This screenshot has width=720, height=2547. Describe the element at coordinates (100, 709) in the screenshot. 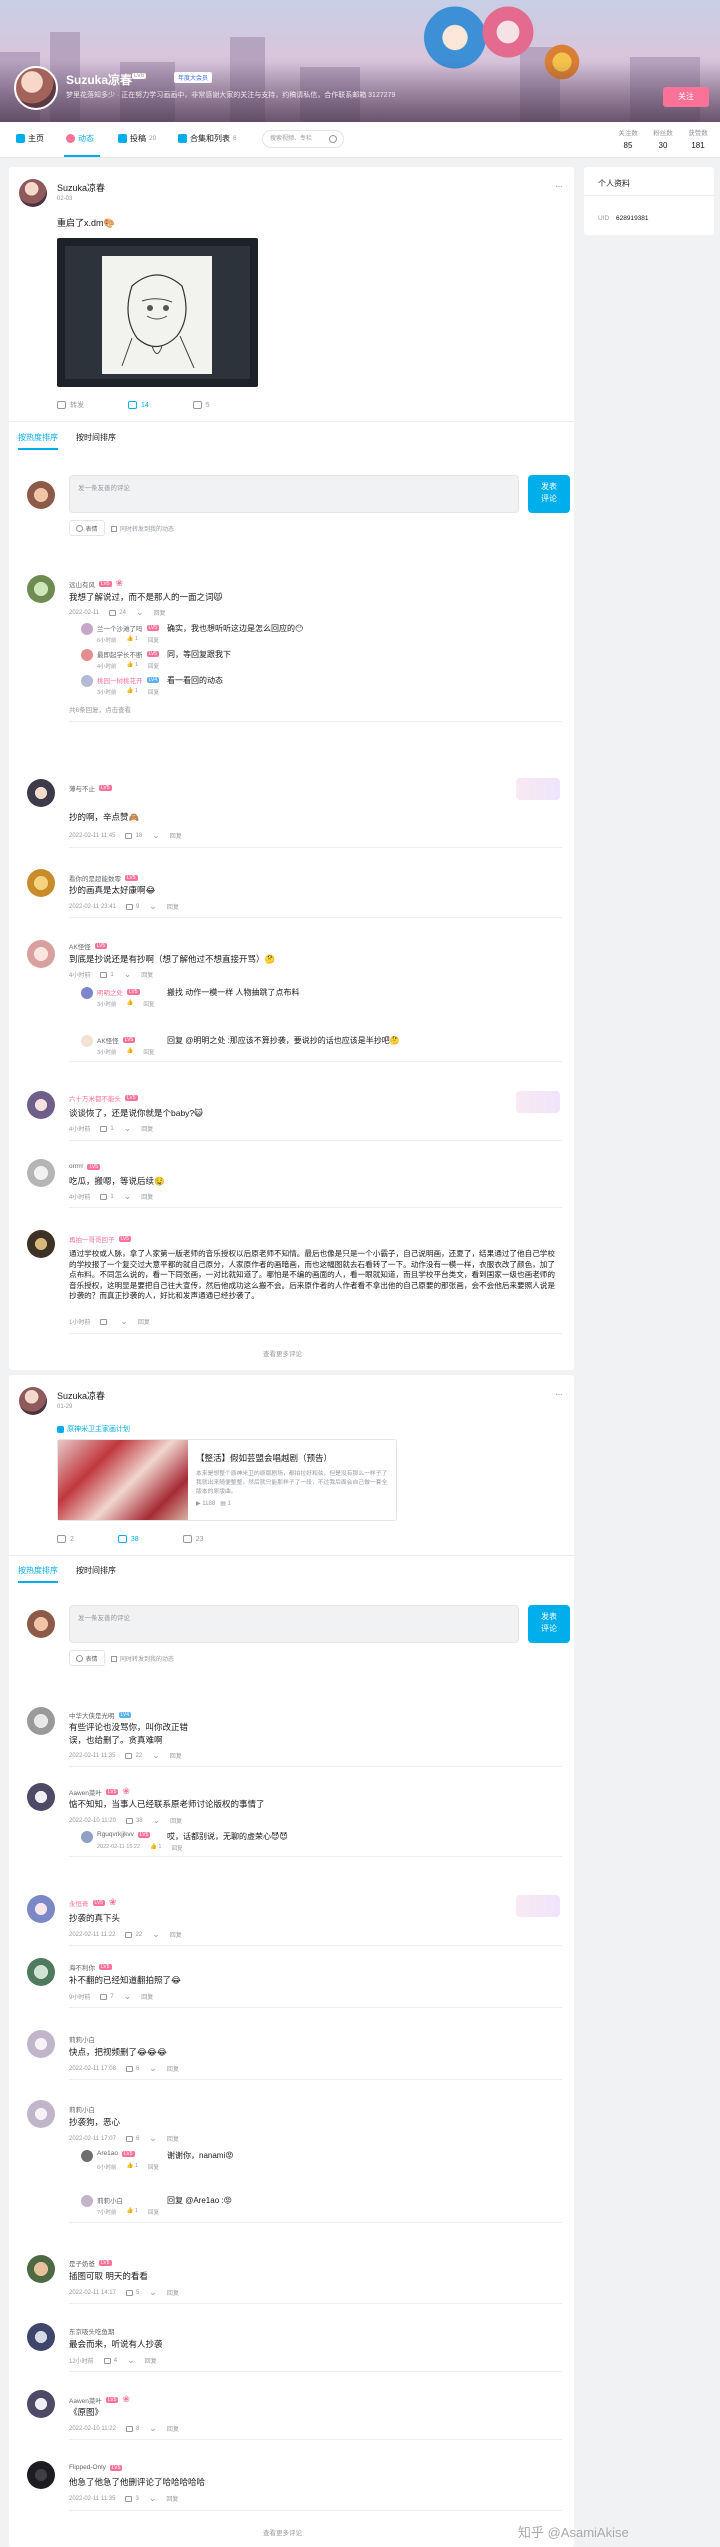

I see `view-replies-link: 共6条回复，点击查看` at that location.